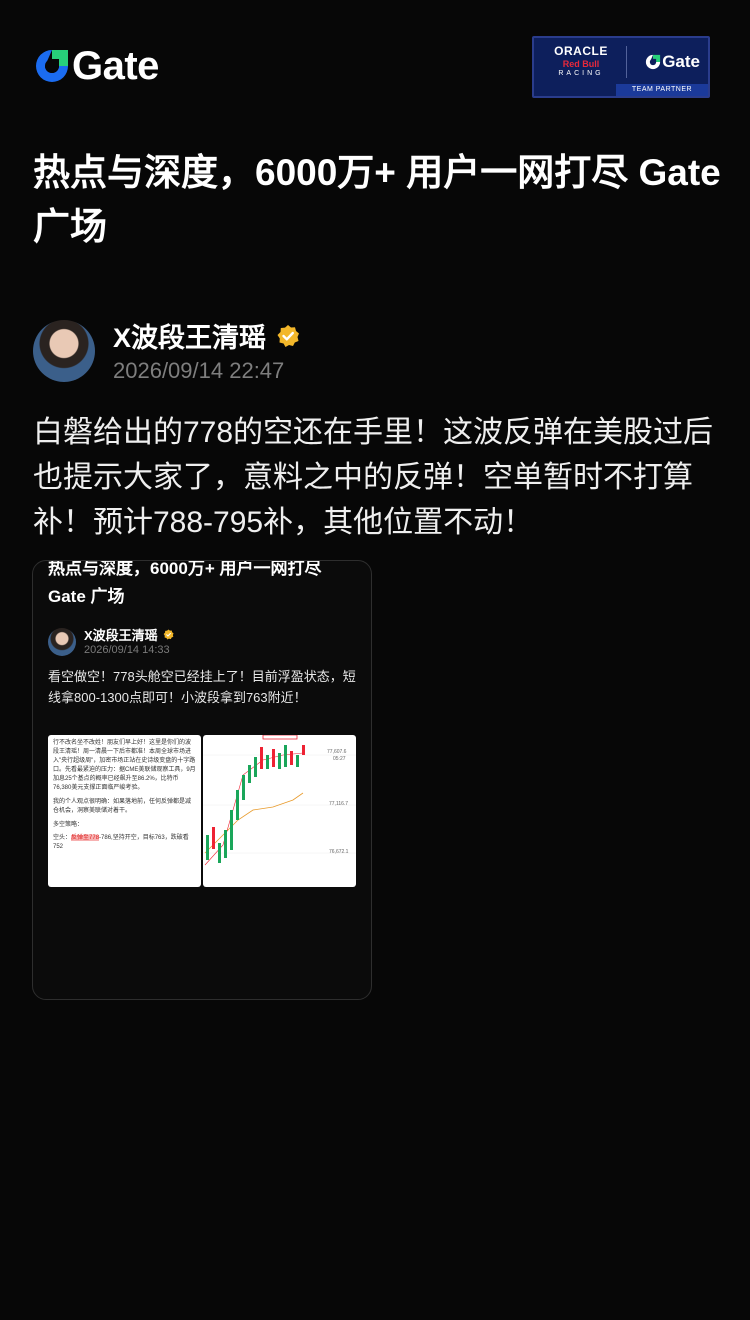 This screenshot has width=750, height=1320. I want to click on oracle-redbull-logo: ORACLE Red Bull RACING, so click(581, 60).